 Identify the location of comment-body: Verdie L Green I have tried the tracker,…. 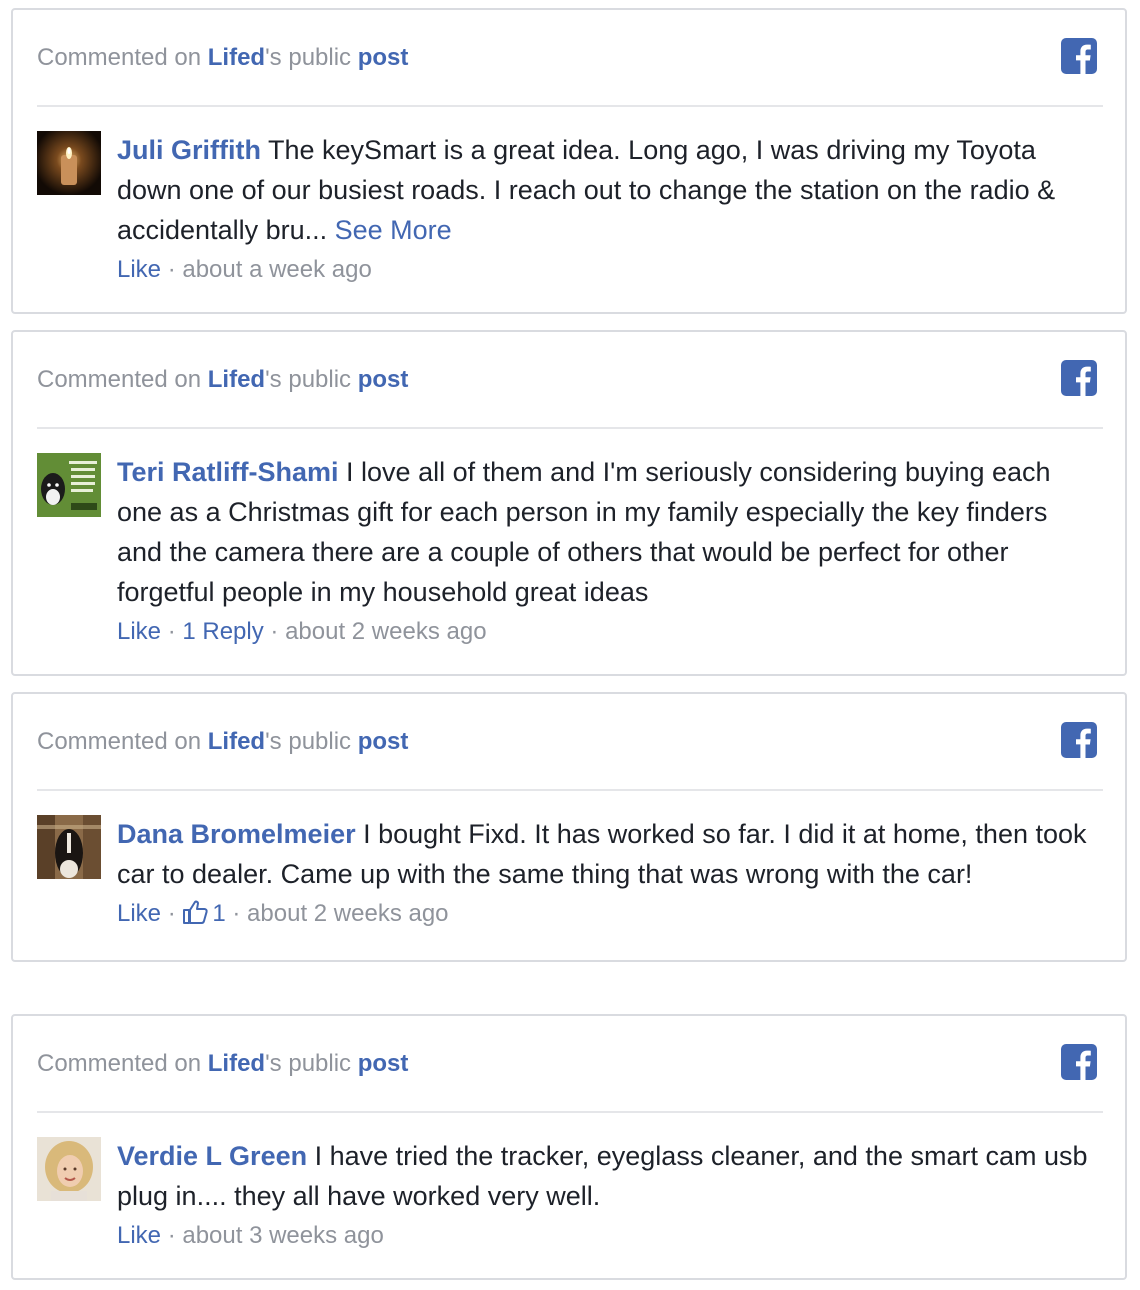
(607, 1194).